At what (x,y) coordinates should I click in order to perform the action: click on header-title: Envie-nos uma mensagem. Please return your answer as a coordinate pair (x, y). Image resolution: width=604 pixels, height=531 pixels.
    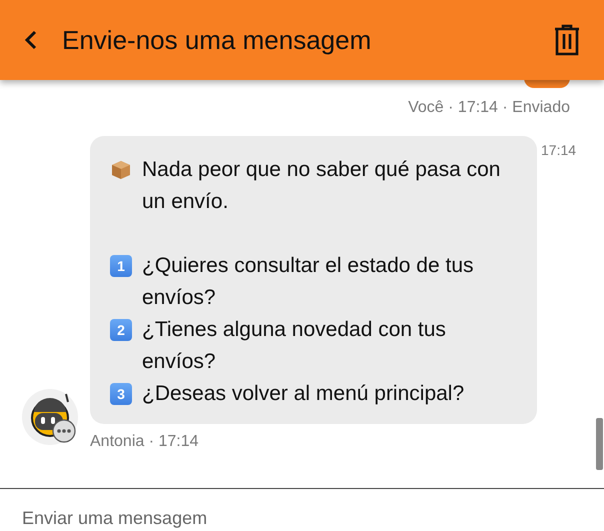
    Looking at the image, I should click on (217, 40).